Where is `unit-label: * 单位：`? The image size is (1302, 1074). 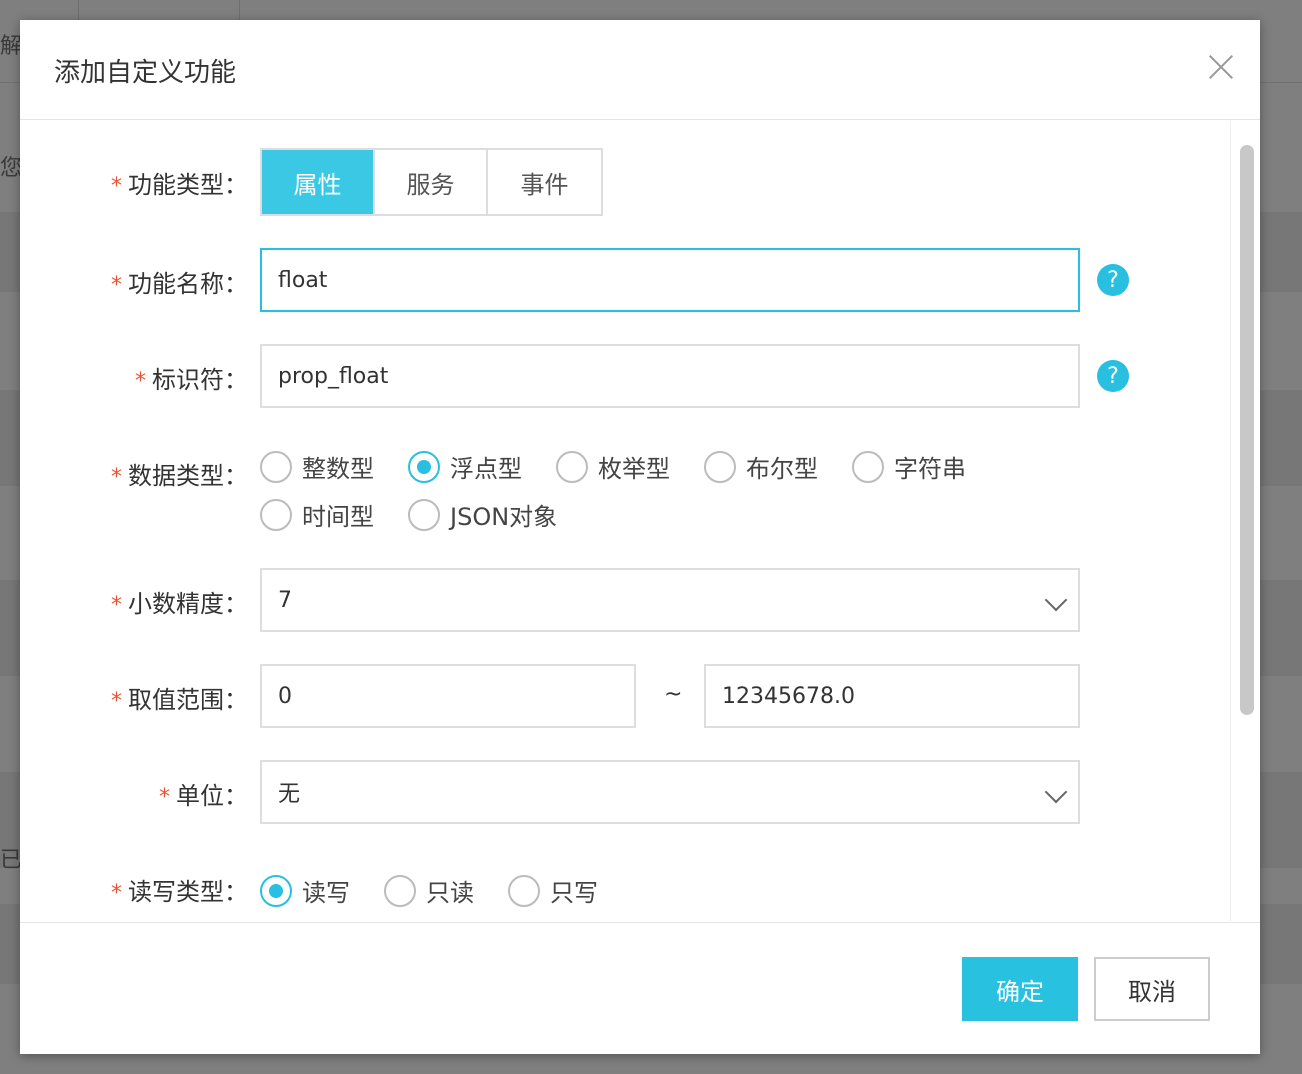
unit-label: * 单位： is located at coordinates (203, 796).